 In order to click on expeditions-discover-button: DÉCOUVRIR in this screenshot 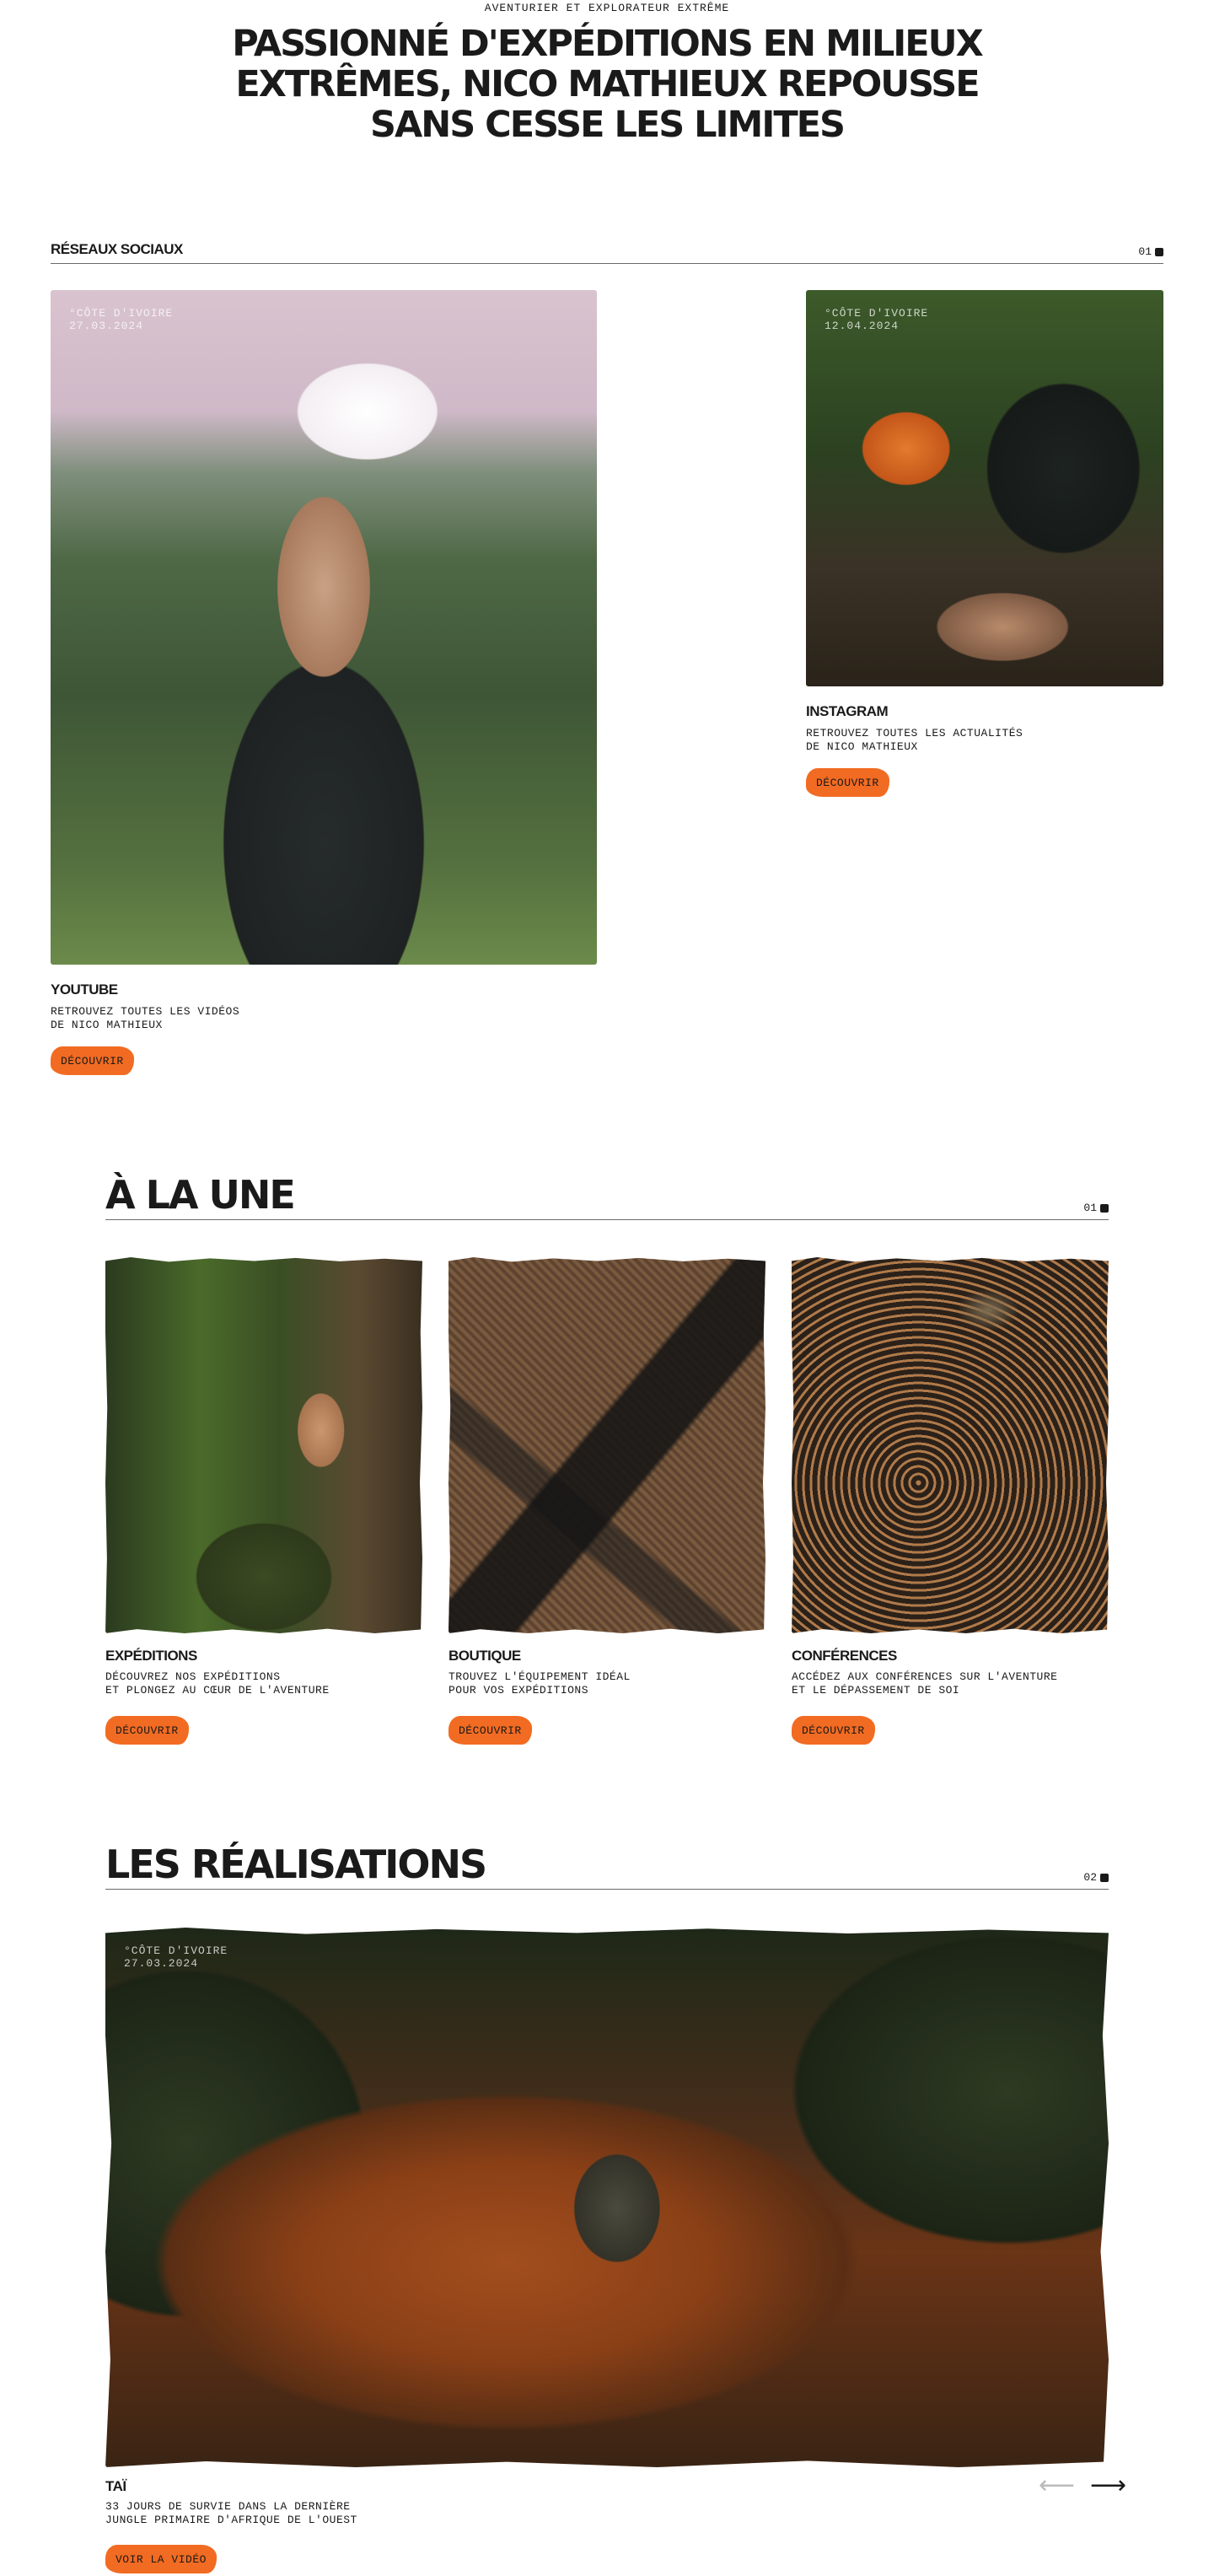, I will do `click(147, 1730)`.